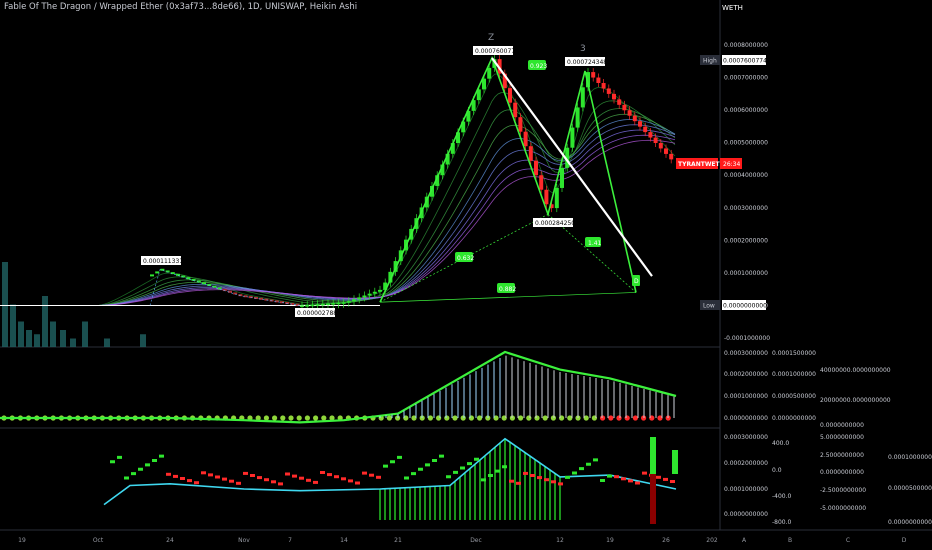  What do you see at coordinates (747, 338) in the screenshot?
I see `price-tick: -0.0001000000` at bounding box center [747, 338].